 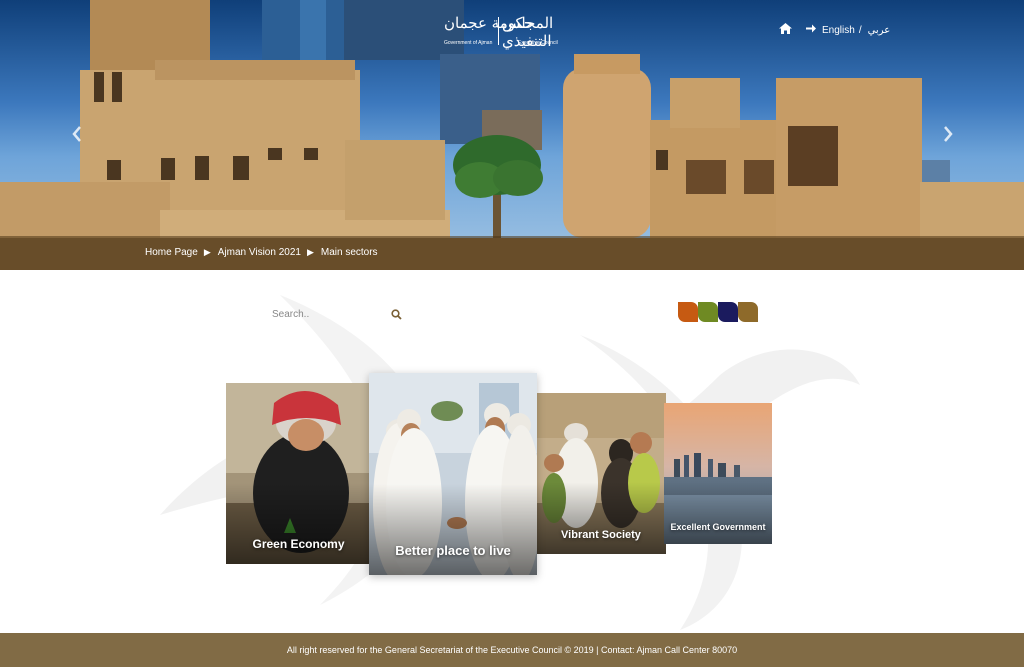 What do you see at coordinates (453, 550) in the screenshot?
I see `sector-label: Better place to live` at bounding box center [453, 550].